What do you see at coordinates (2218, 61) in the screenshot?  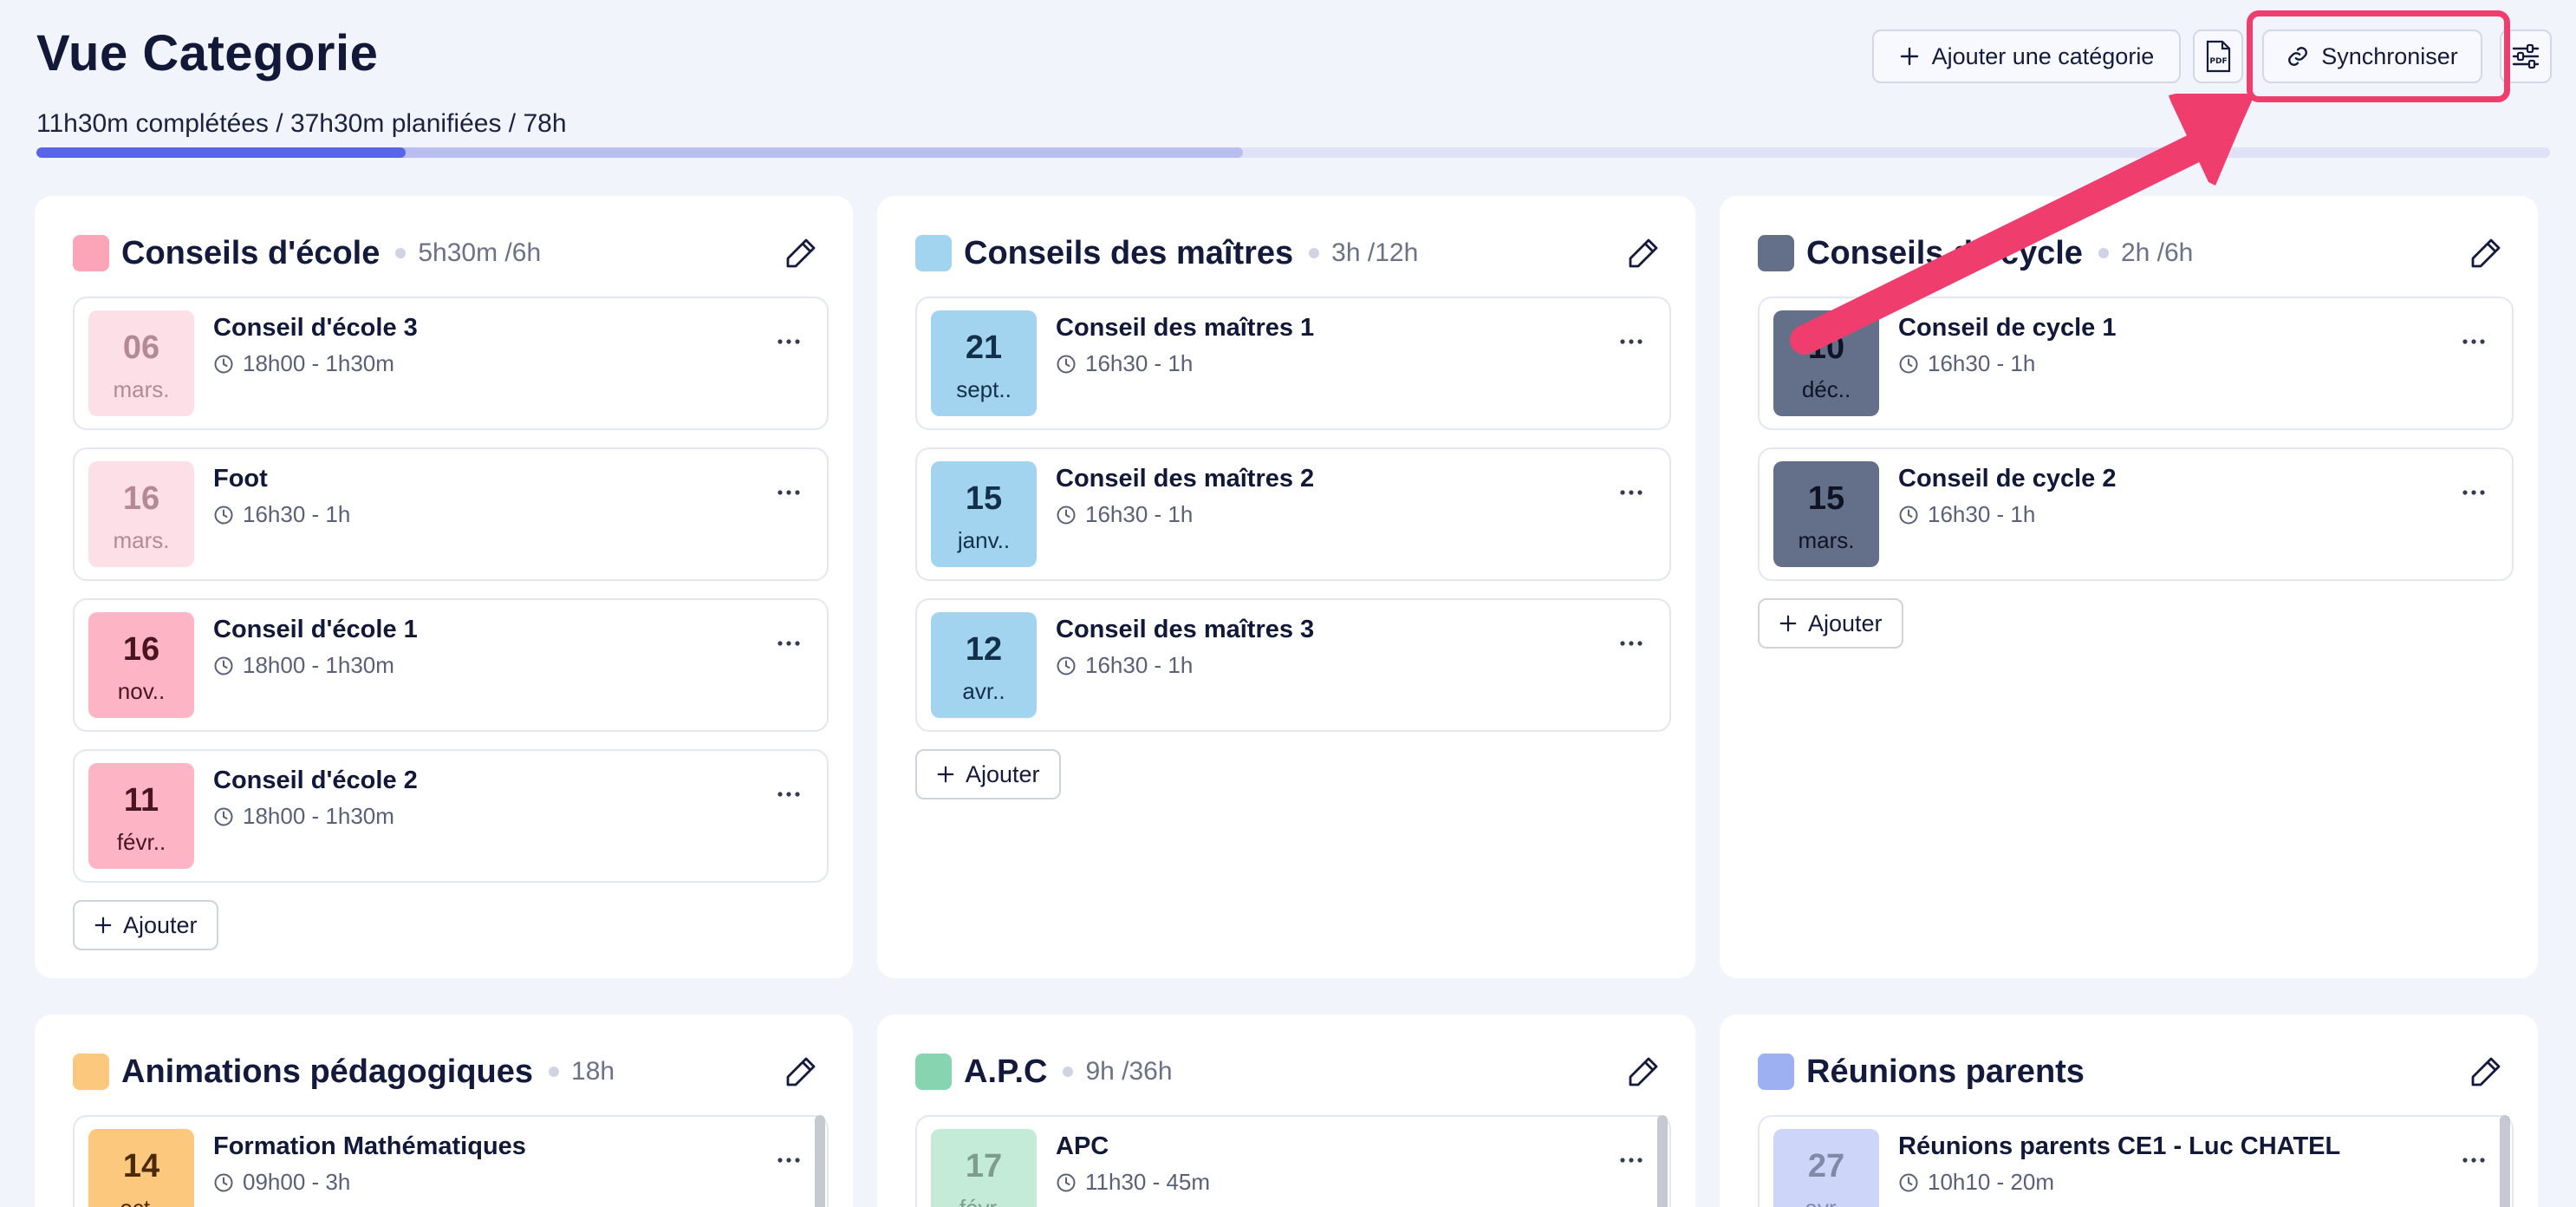 I see `pdf-icon-label: PDF` at bounding box center [2218, 61].